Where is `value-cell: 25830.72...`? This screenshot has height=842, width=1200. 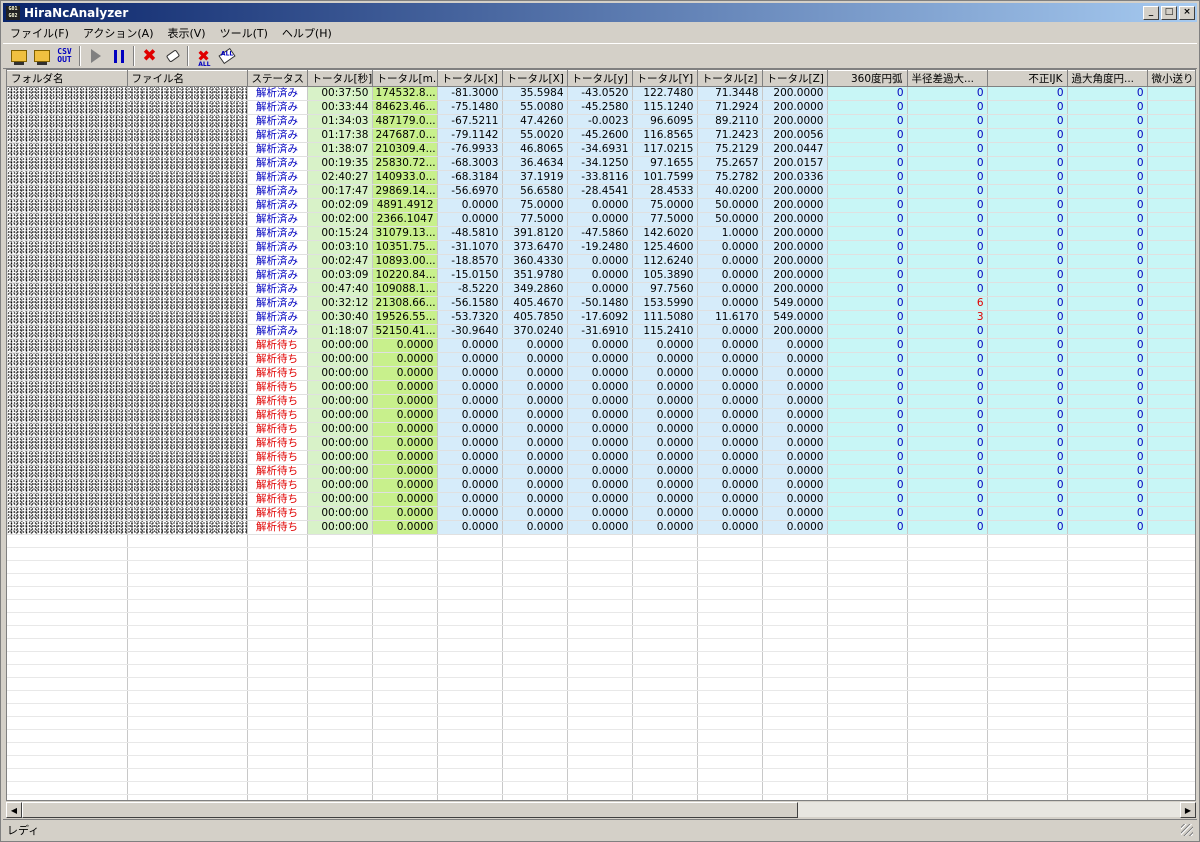 value-cell: 25830.72... is located at coordinates (405, 163).